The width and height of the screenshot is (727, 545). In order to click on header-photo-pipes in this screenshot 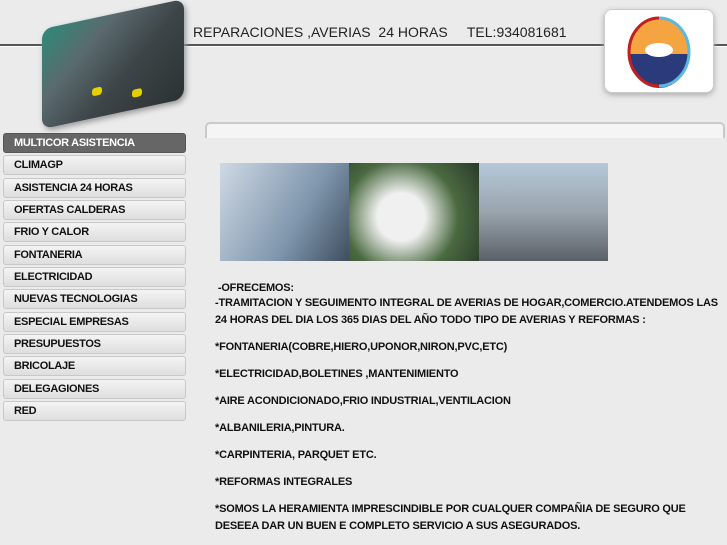, I will do `click(113, 65)`.